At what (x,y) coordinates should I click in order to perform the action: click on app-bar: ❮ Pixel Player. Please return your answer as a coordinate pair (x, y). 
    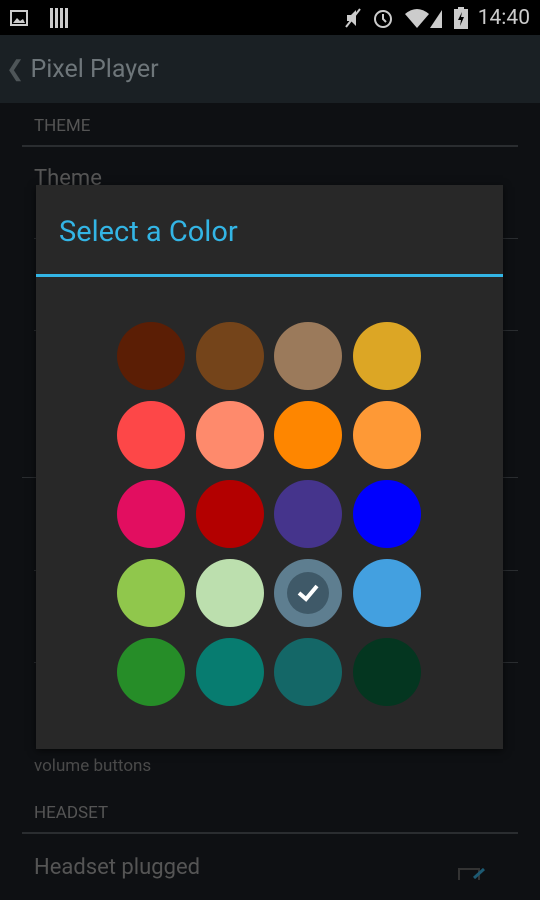
    Looking at the image, I should click on (270, 69).